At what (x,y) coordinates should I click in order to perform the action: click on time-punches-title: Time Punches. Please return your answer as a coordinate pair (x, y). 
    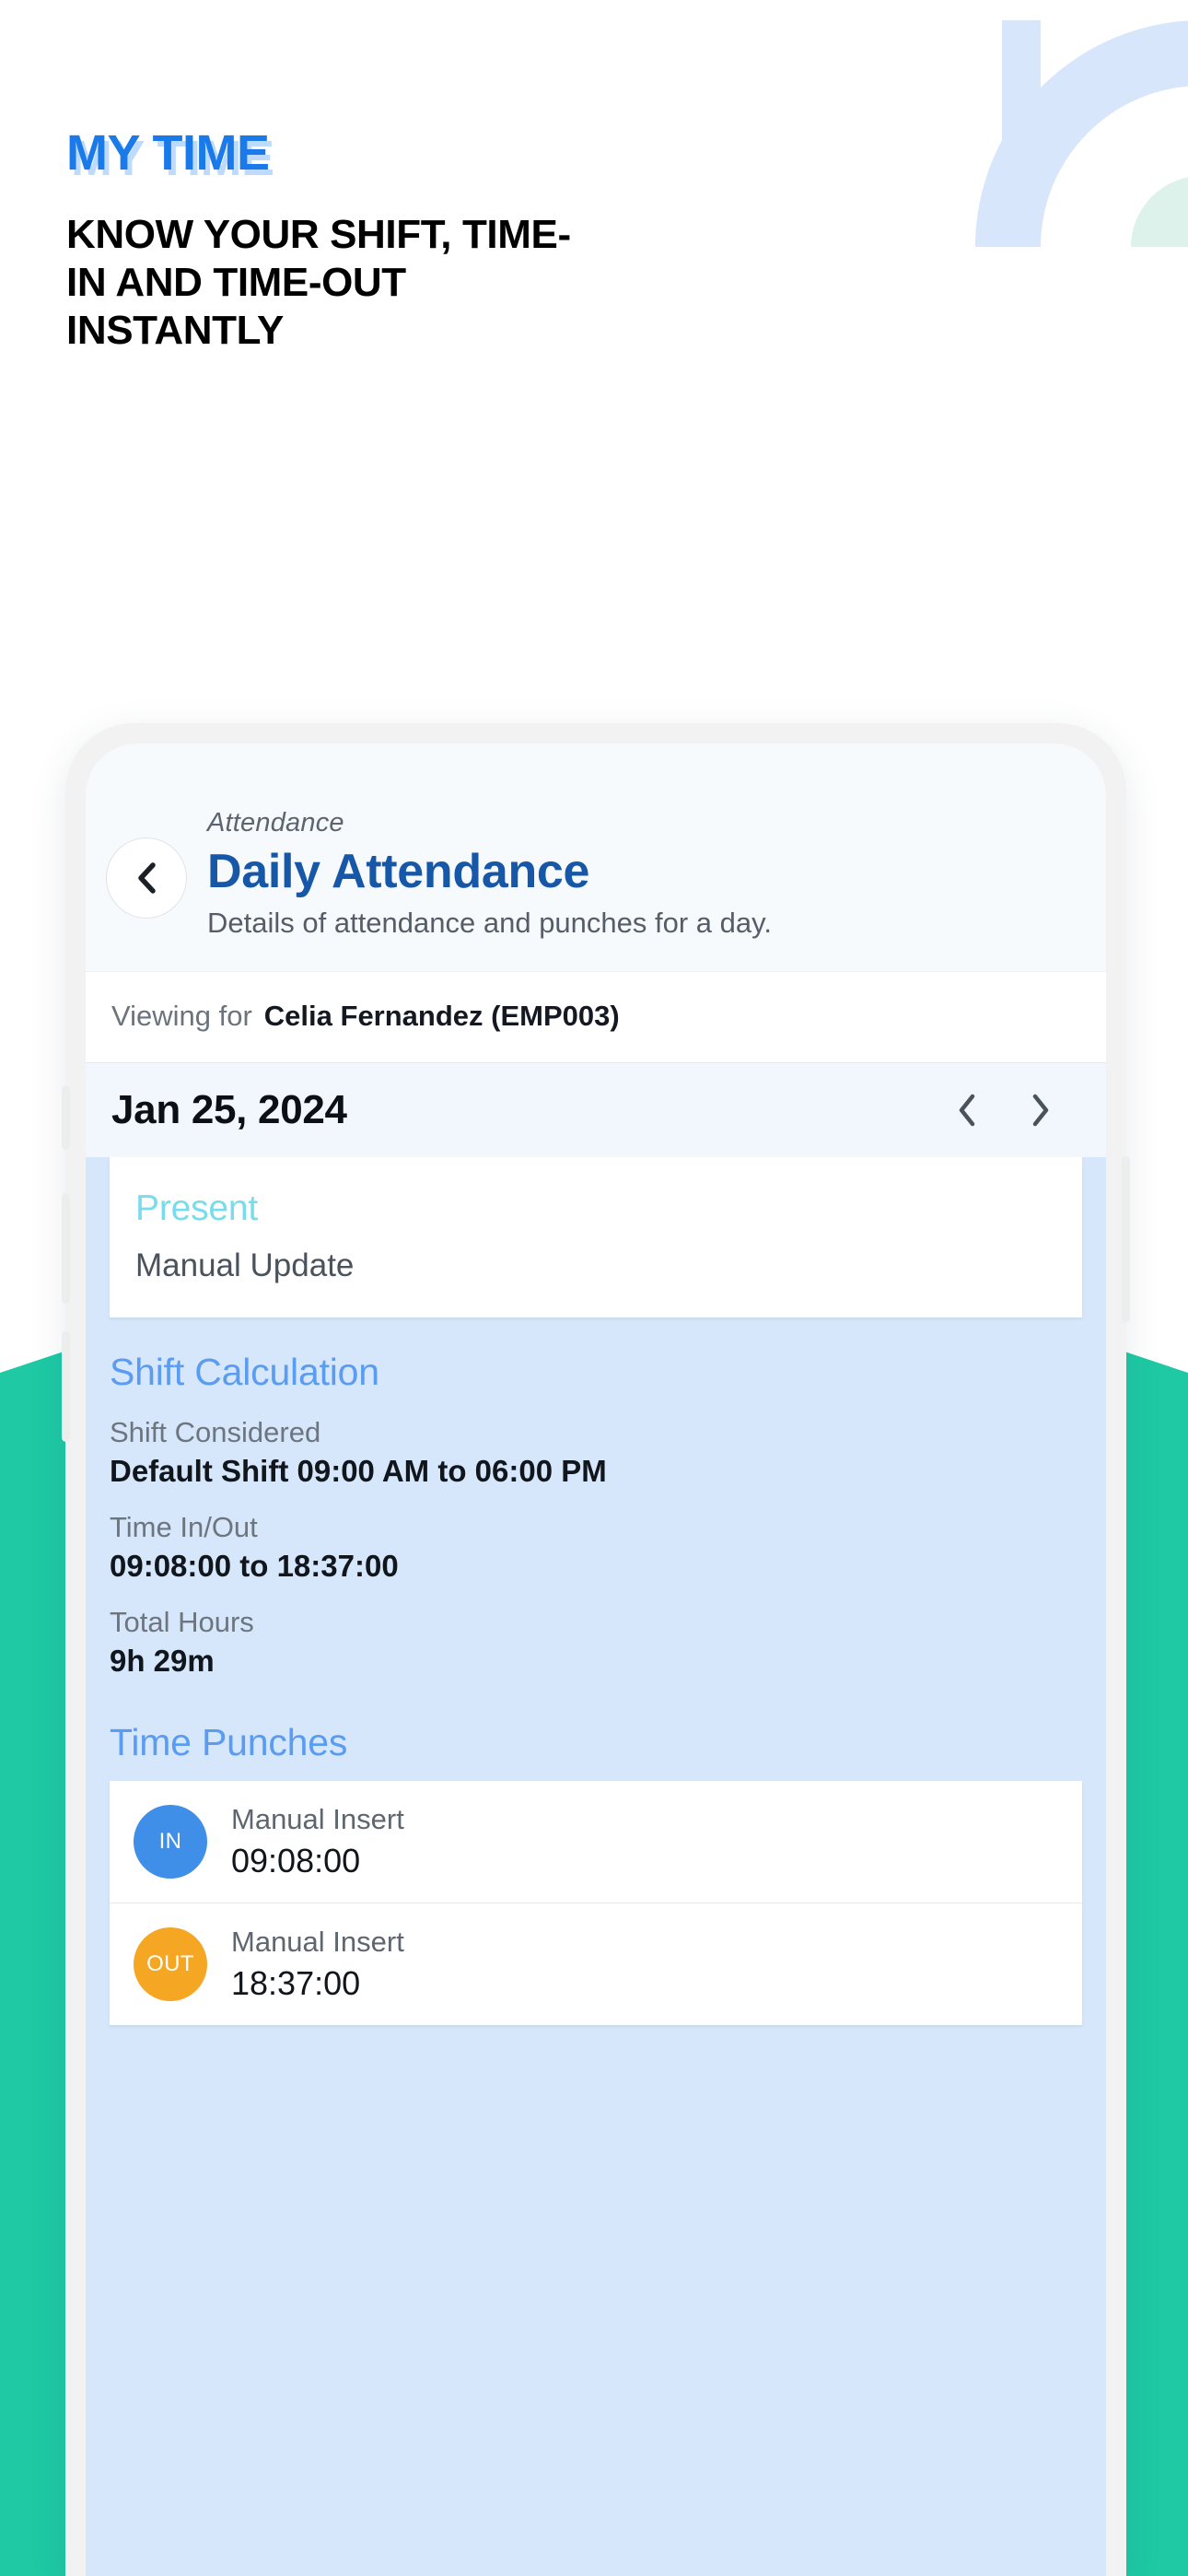
    Looking at the image, I should click on (229, 1742).